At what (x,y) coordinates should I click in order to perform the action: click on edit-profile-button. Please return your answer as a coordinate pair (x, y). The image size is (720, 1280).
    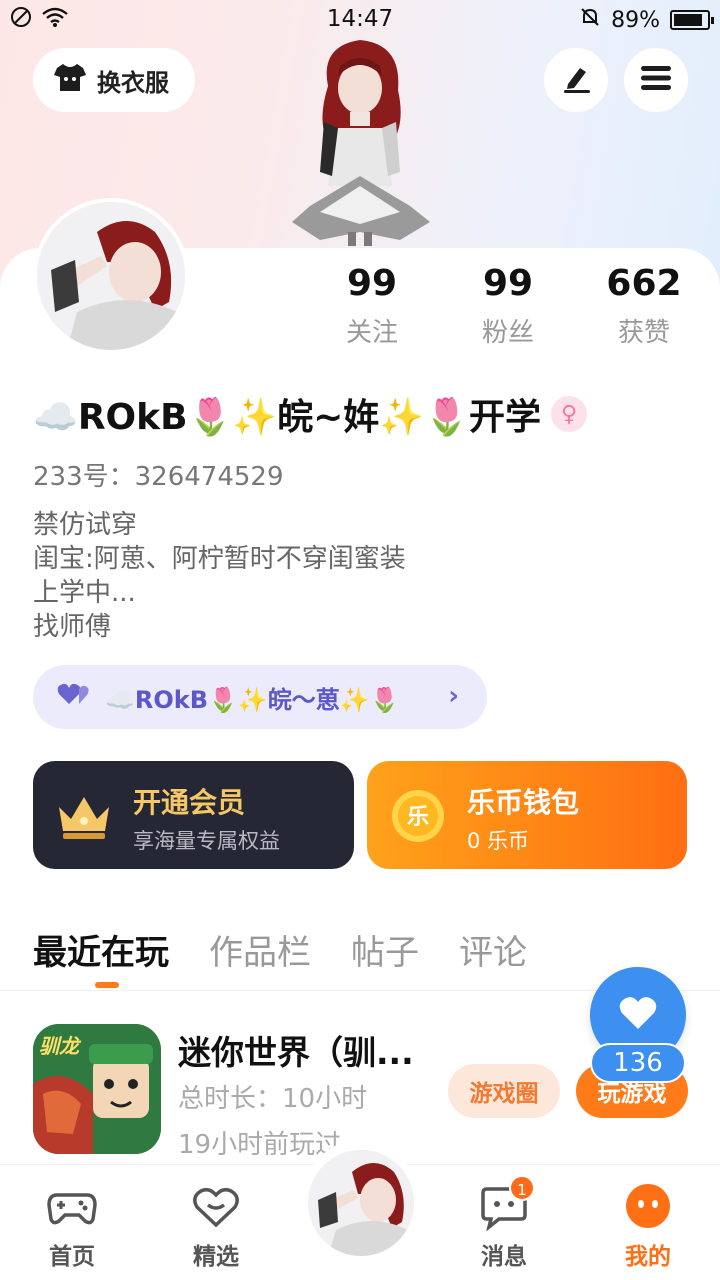
    Looking at the image, I should click on (576, 80).